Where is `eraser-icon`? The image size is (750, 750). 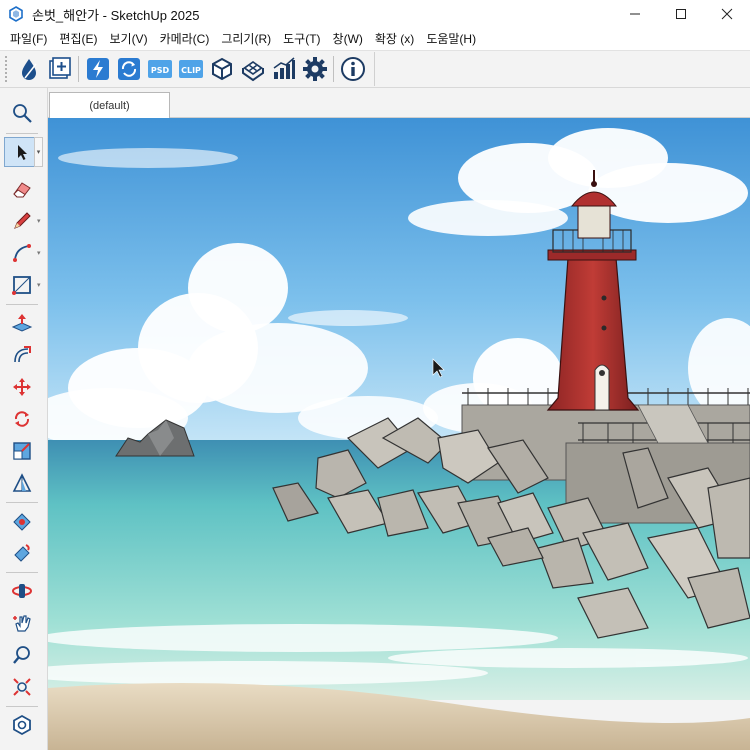
eraser-icon is located at coordinates (22, 190).